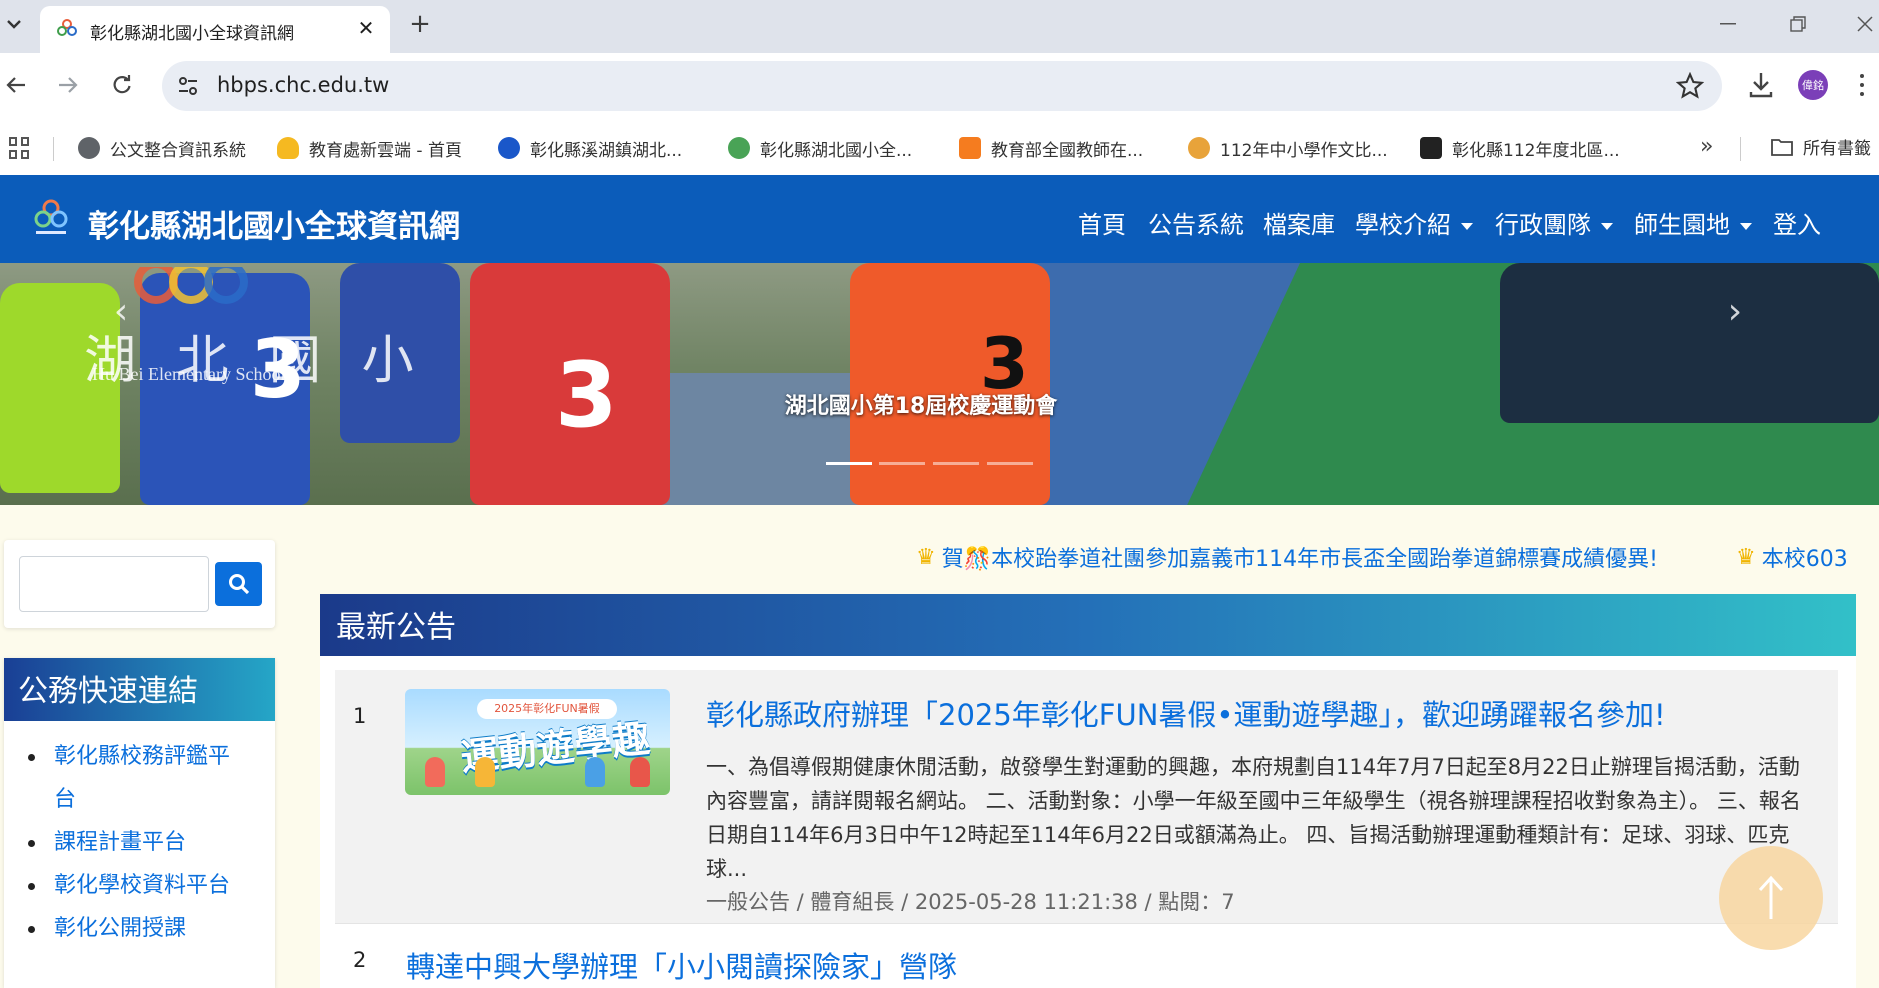 Image resolution: width=1879 pixels, height=988 pixels. Describe the element at coordinates (1543, 225) in the screenshot. I see `nav-label: 行政團隊` at that location.